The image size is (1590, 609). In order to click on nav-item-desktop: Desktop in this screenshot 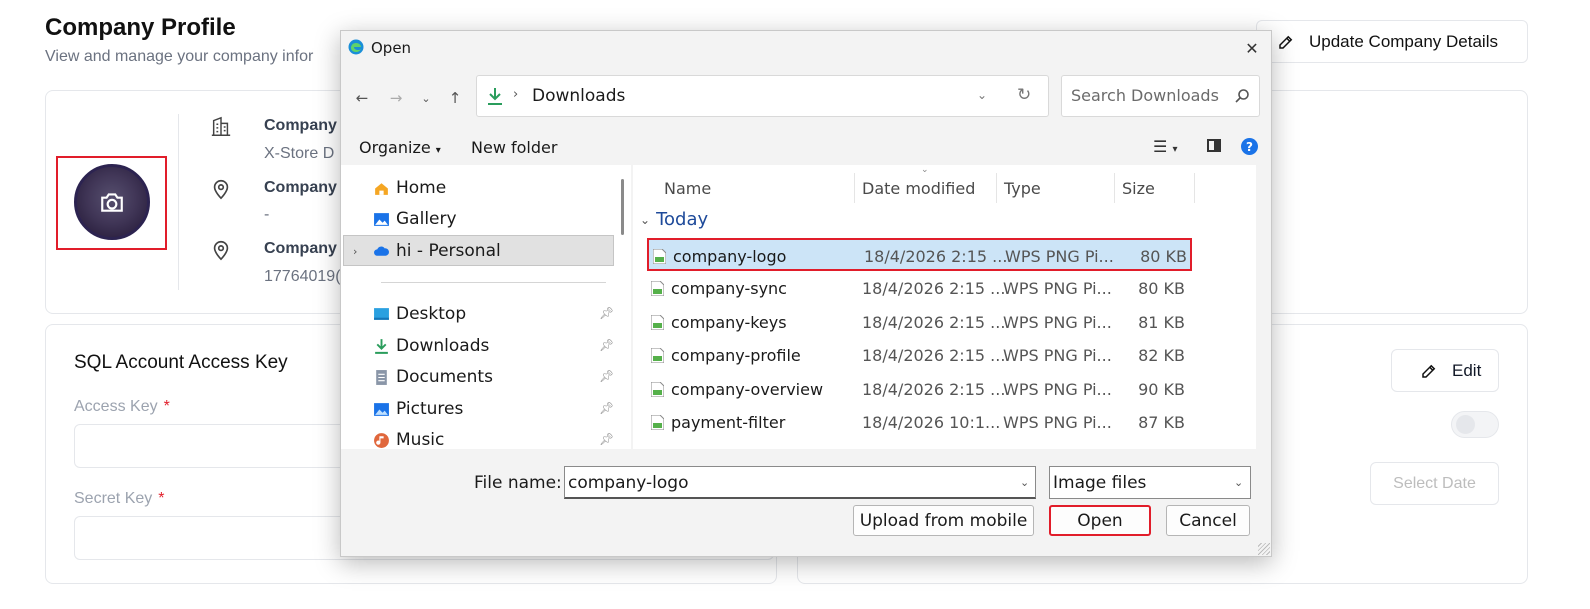, I will do `click(419, 314)`.